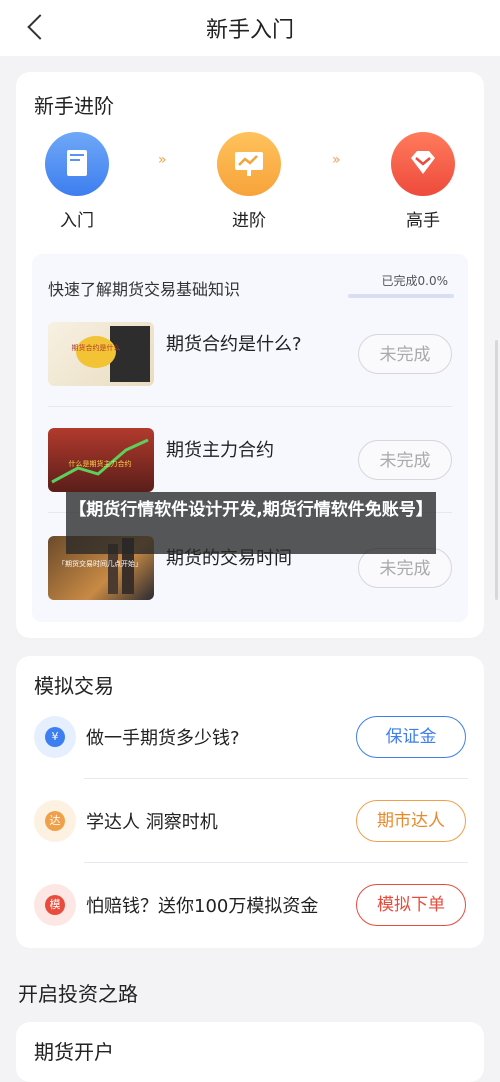 This screenshot has height=1082, width=500. What do you see at coordinates (423, 164) in the screenshot?
I see `diamond-icon` at bounding box center [423, 164].